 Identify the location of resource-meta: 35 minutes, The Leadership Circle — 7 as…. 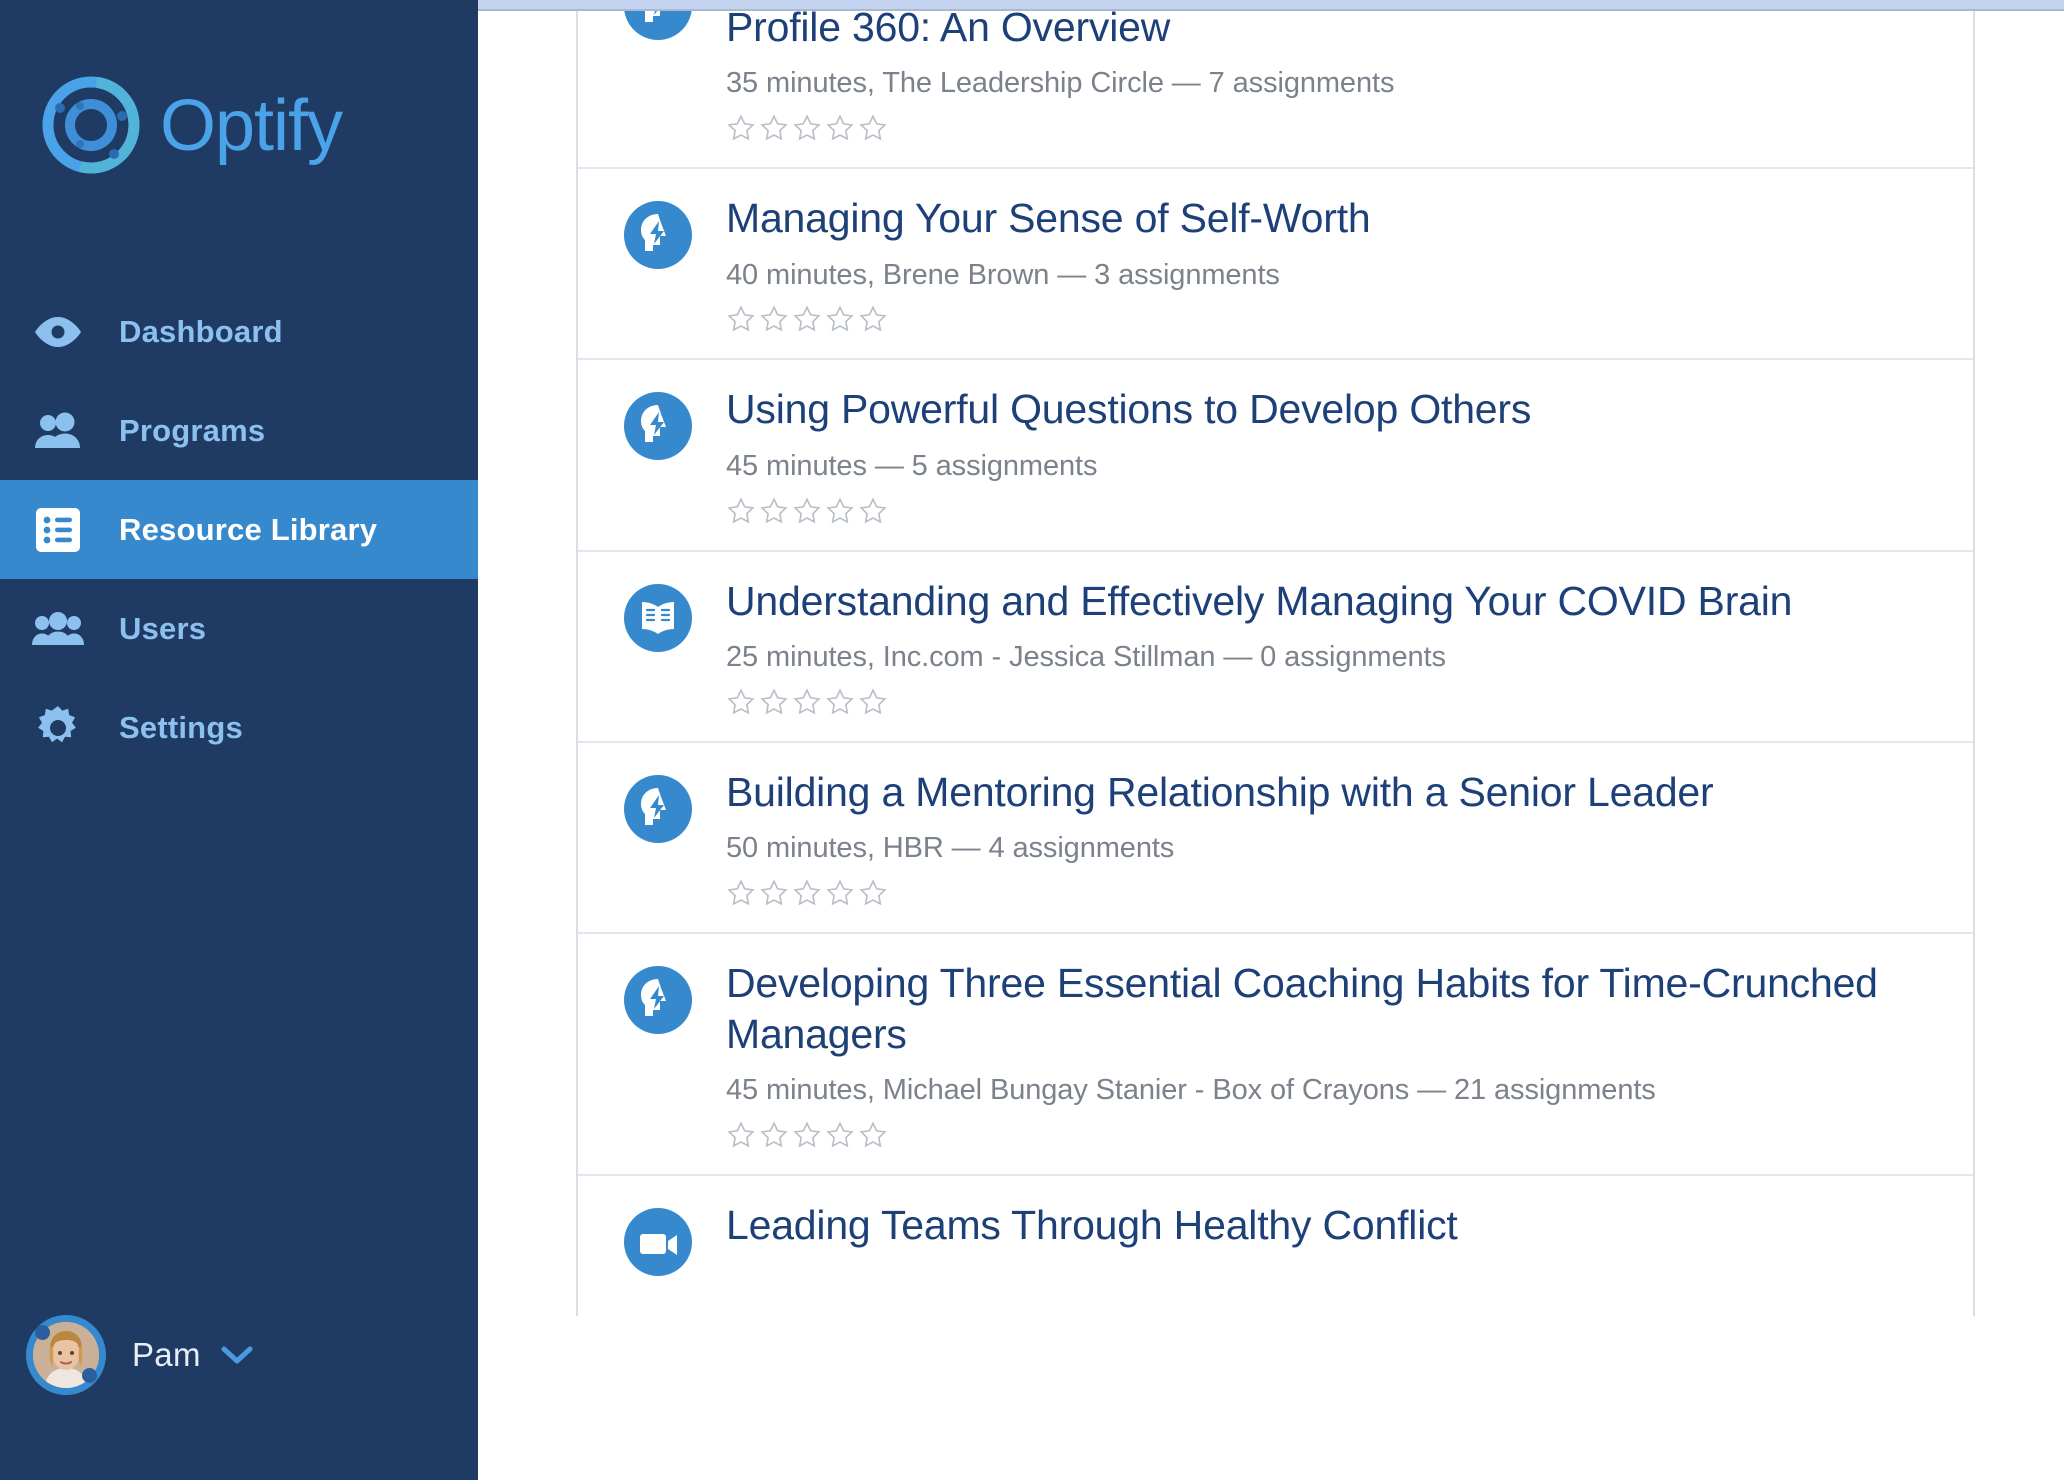
(1060, 83).